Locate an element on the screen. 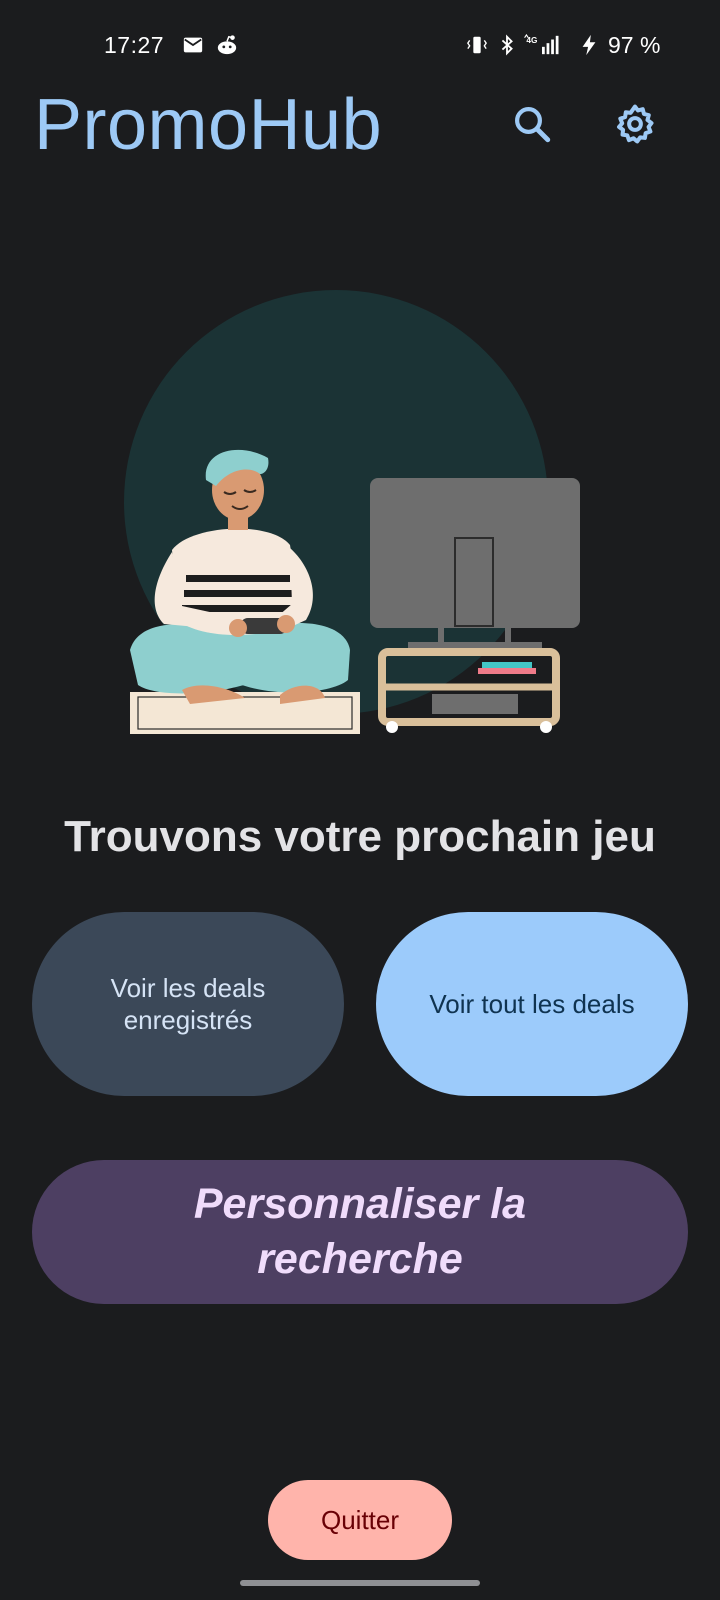 This screenshot has height=1600, width=720. all-deals-button: Voir tout les deals is located at coordinates (532, 1004).